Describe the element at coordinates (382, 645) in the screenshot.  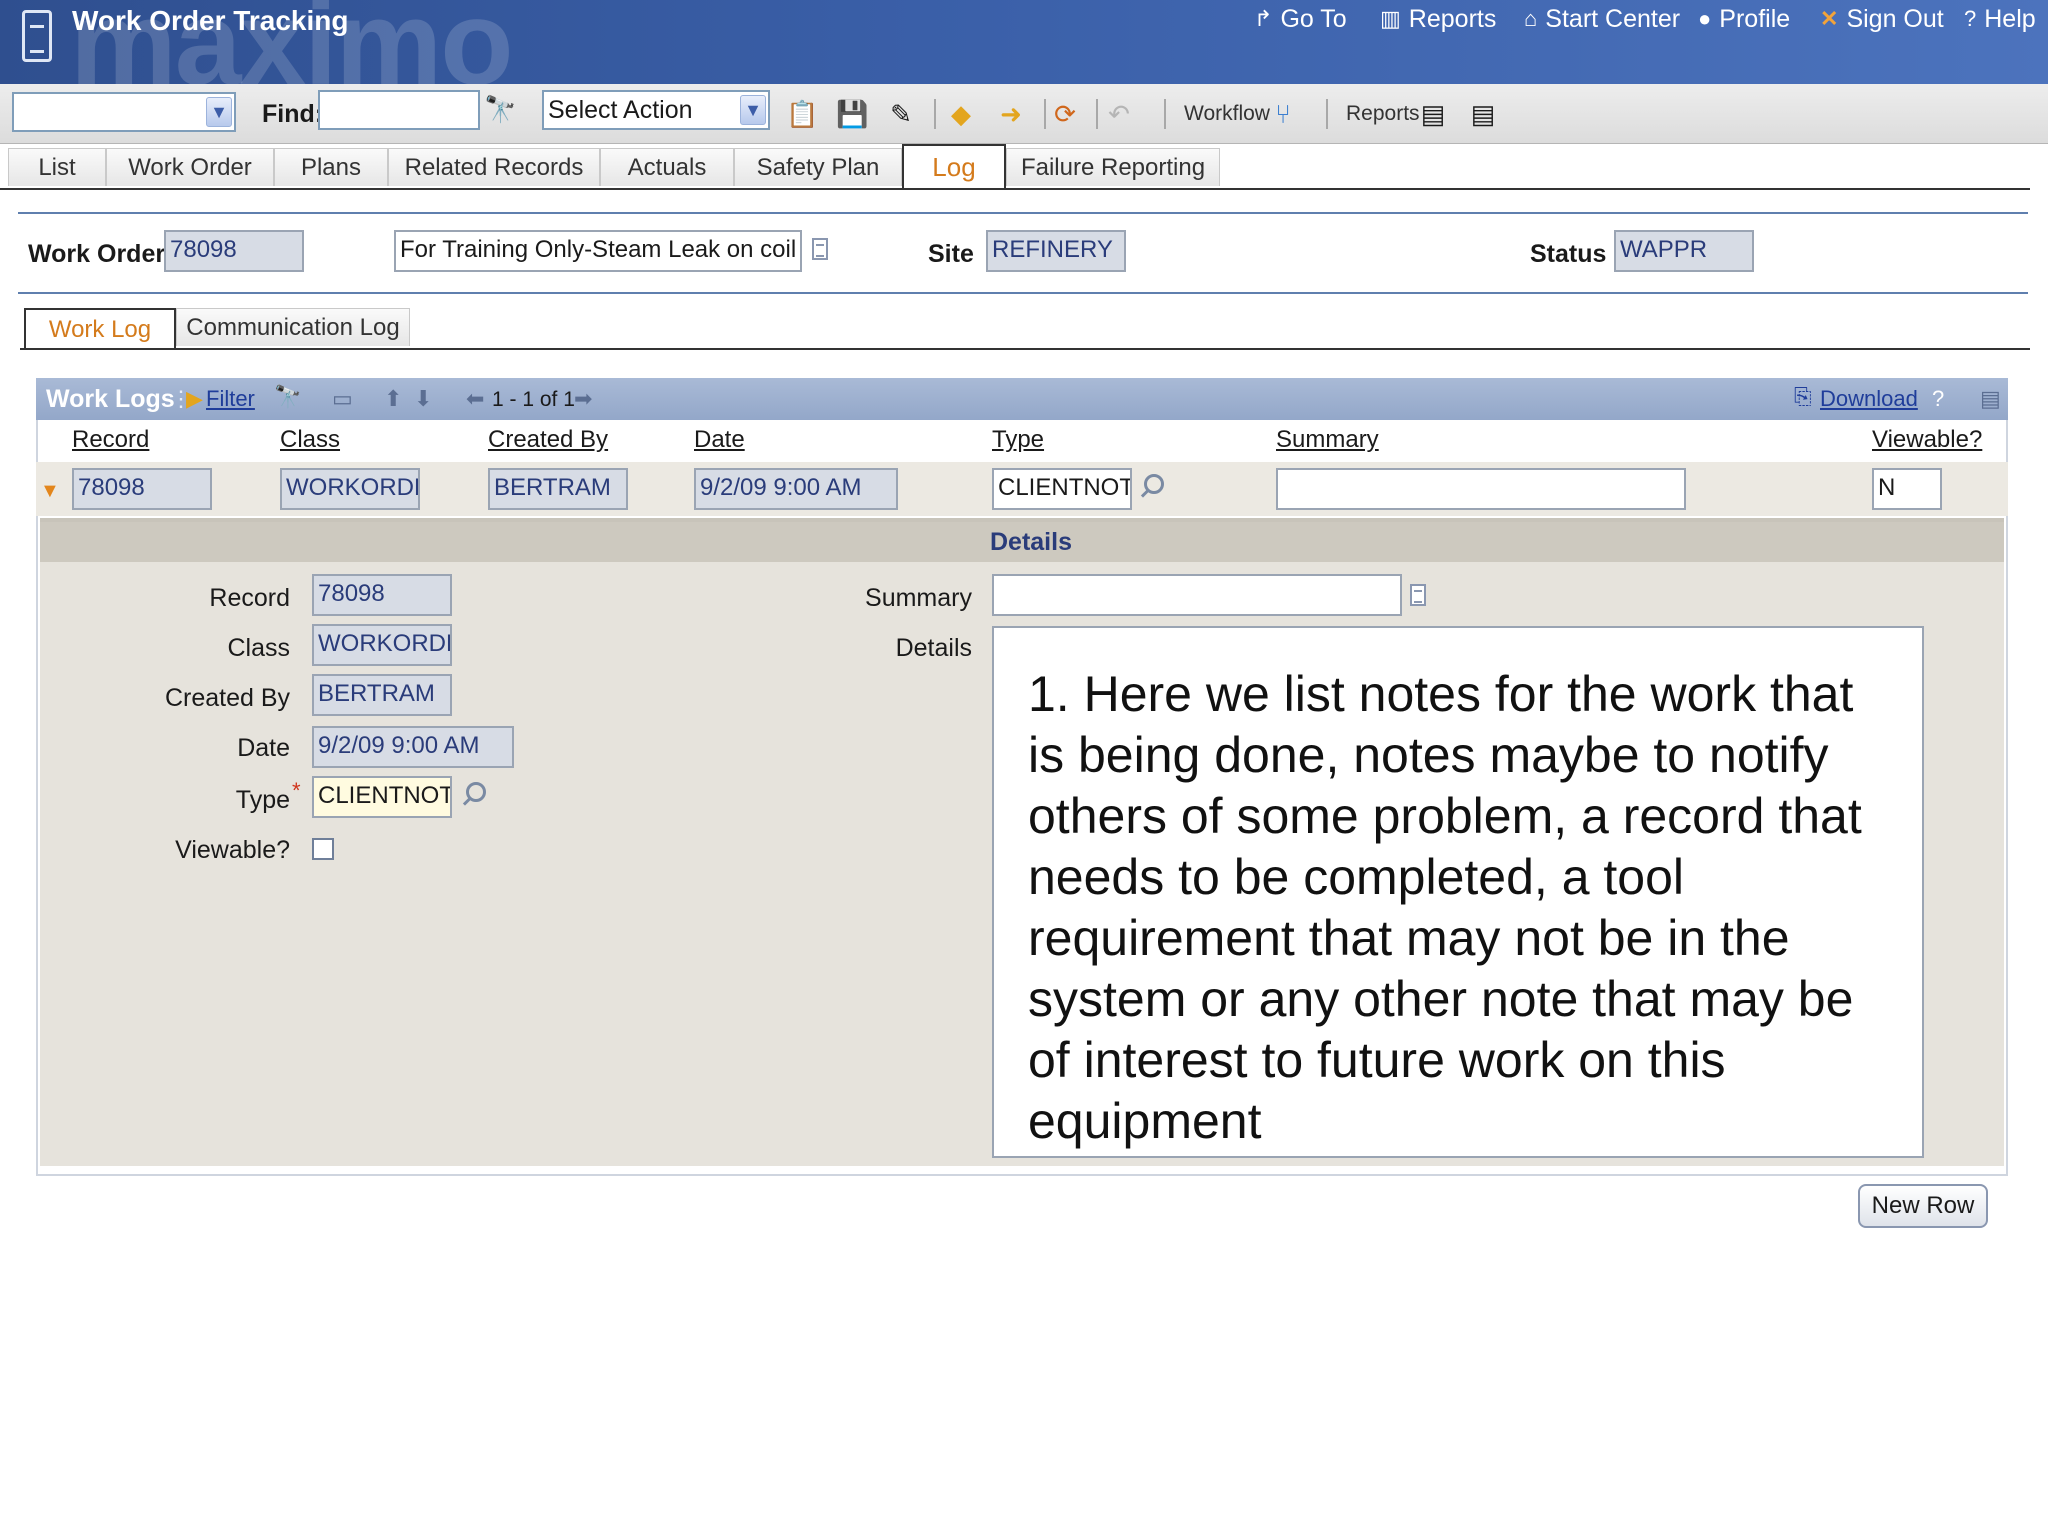
I see `class-field: WORKORDER` at that location.